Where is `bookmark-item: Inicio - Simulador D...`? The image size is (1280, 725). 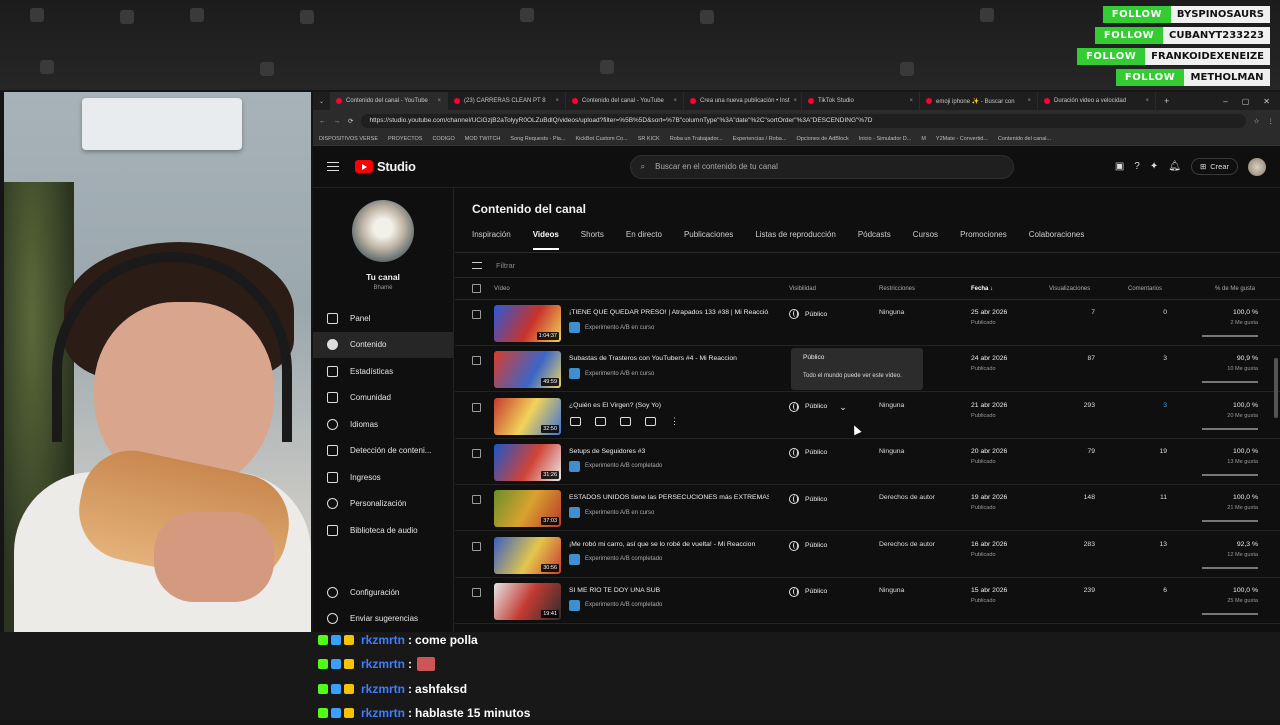
bookmark-item: Inicio - Simulador D... is located at coordinates (885, 139).